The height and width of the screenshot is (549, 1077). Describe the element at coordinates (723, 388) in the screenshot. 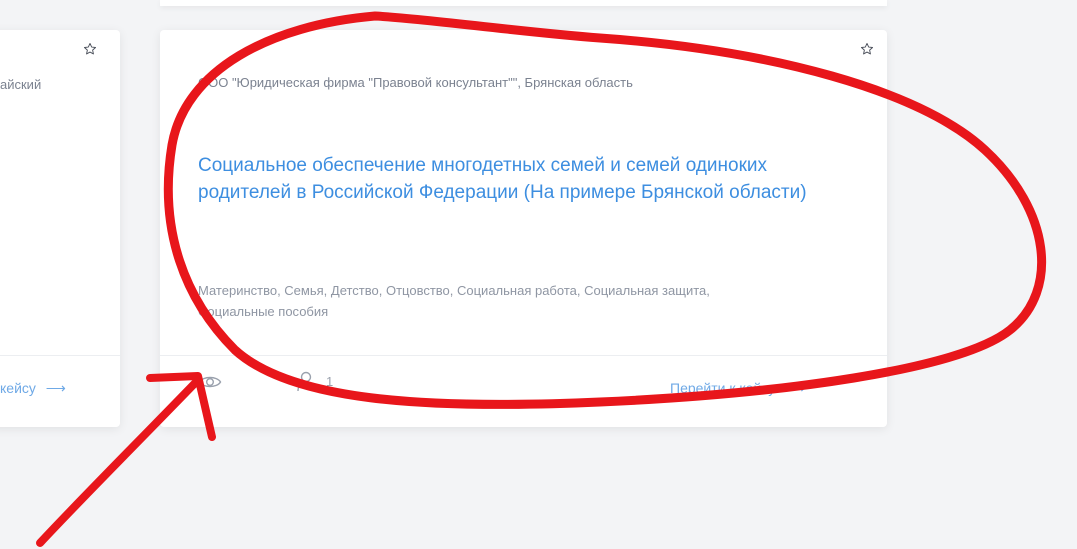

I see `goto-case-label: Перейти к кейсу` at that location.